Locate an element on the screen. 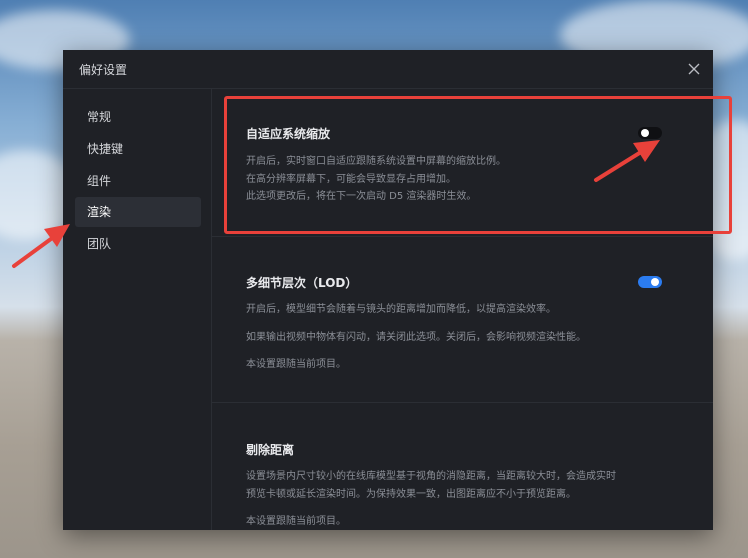  close-icon is located at coordinates (694, 69).